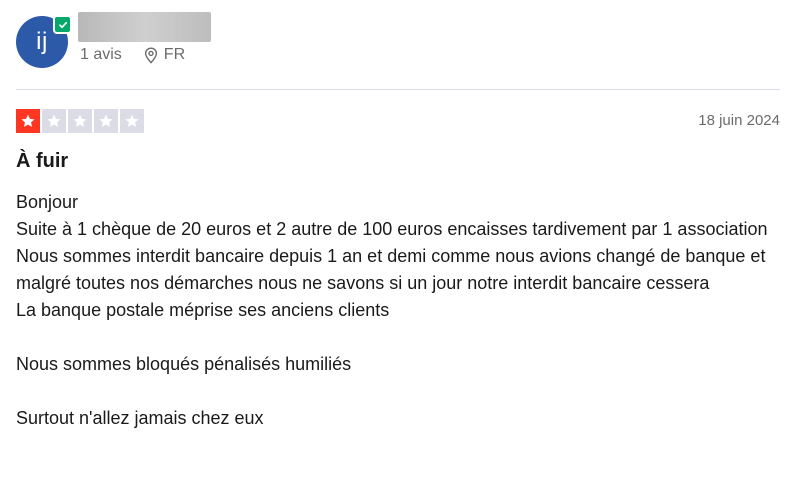 This screenshot has height=498, width=800. What do you see at coordinates (101, 54) in the screenshot?
I see `review-count: 1 avis` at bounding box center [101, 54].